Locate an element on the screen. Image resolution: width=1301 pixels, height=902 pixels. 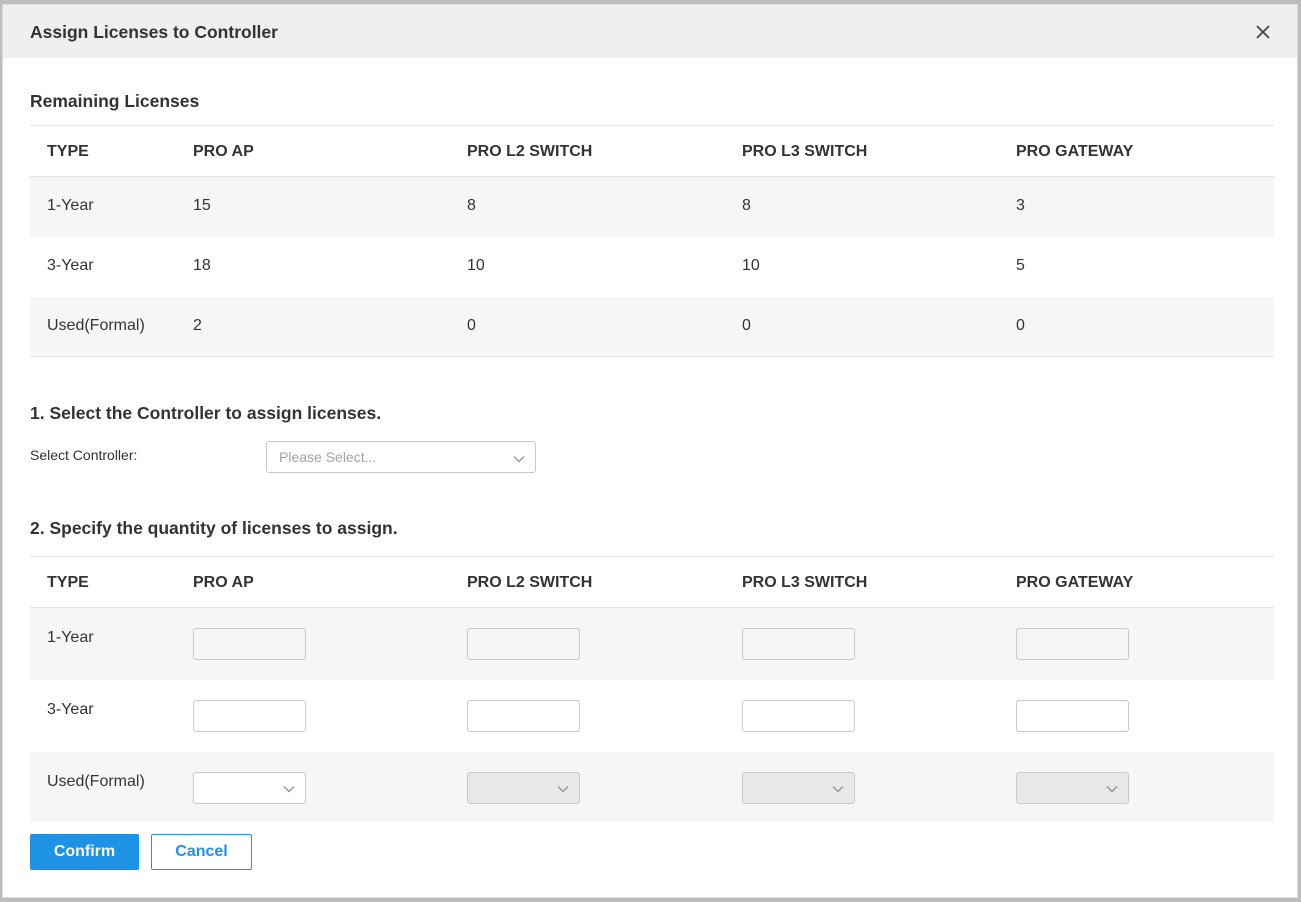
pro-l2-switch-3year-input is located at coordinates (523, 716).